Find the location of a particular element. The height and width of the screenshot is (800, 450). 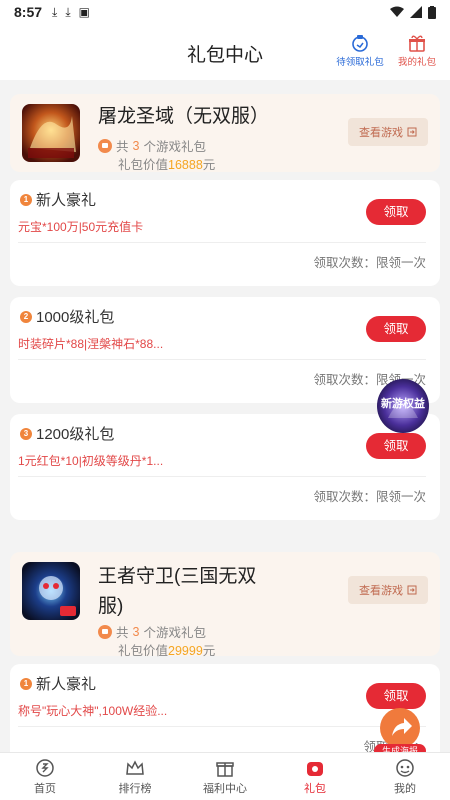

gift-bag-icon is located at coordinates (315, 768).